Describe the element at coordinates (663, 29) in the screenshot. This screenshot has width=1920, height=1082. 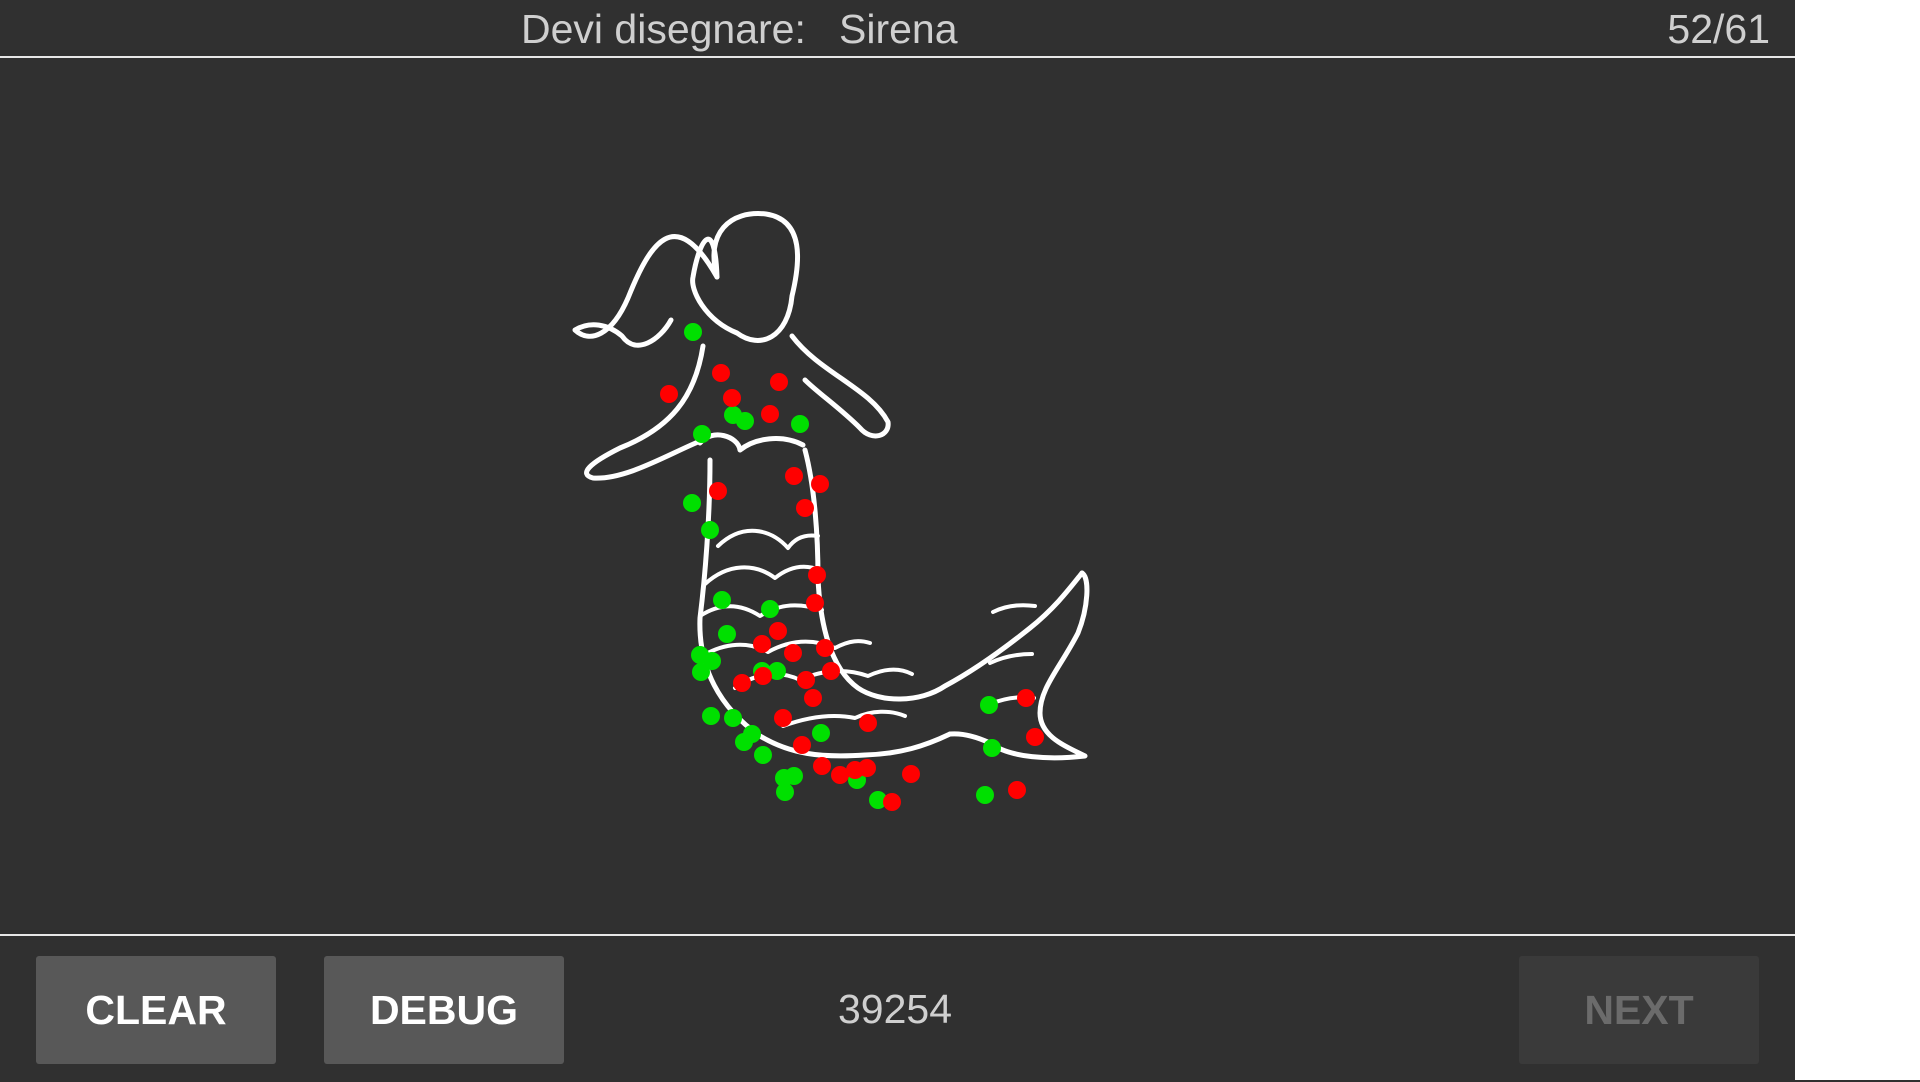
I see `prompt-label: Devi disegnare:` at that location.